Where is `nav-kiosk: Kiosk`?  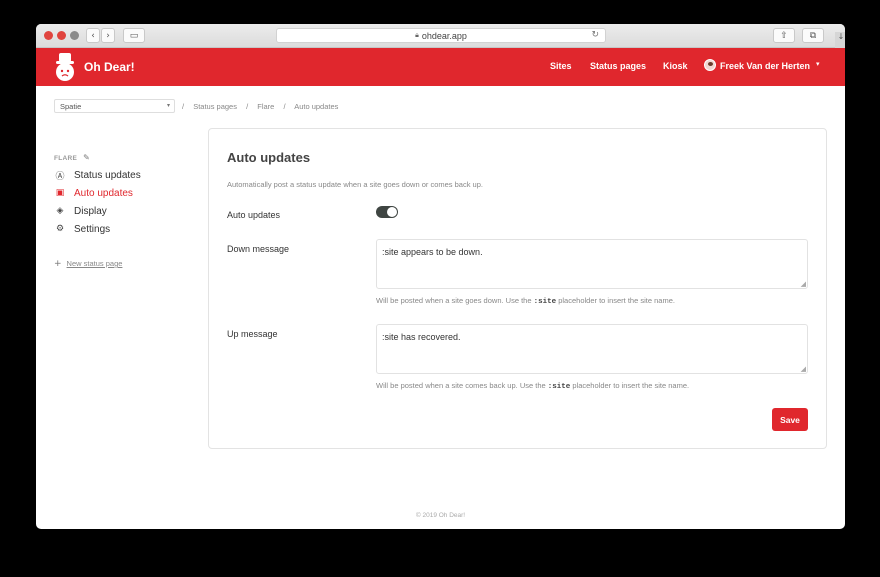 nav-kiosk: Kiosk is located at coordinates (675, 66).